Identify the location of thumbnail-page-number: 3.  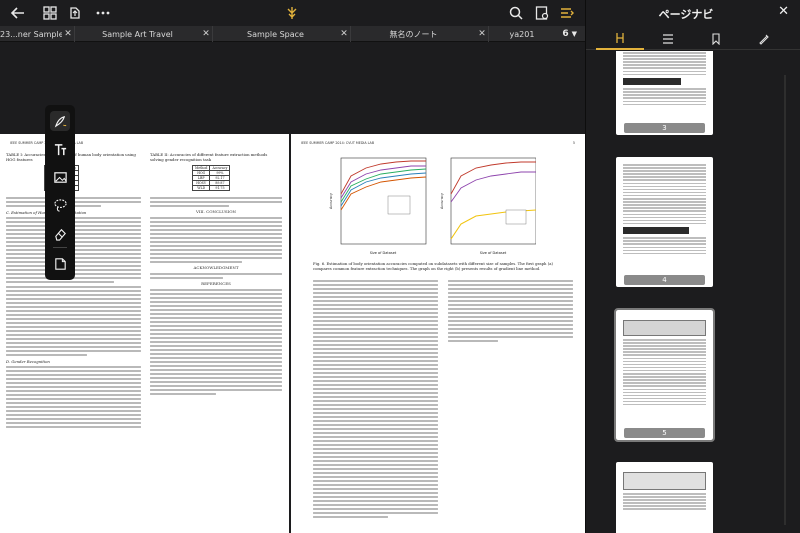
(664, 128).